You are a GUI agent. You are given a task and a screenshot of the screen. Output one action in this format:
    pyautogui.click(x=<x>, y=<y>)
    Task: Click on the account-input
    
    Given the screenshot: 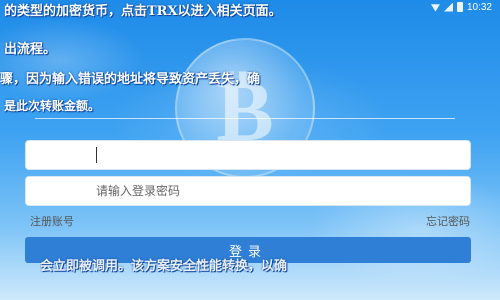 What is the action you would take?
    pyautogui.click(x=283, y=155)
    